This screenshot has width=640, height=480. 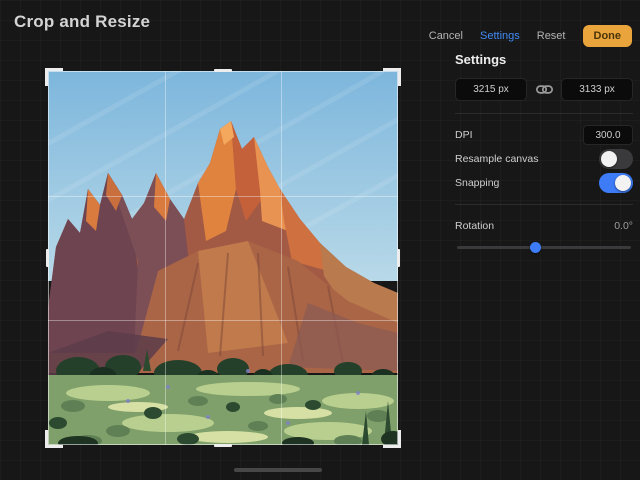 What do you see at coordinates (475, 226) in the screenshot?
I see `rotation-label: Rotation` at bounding box center [475, 226].